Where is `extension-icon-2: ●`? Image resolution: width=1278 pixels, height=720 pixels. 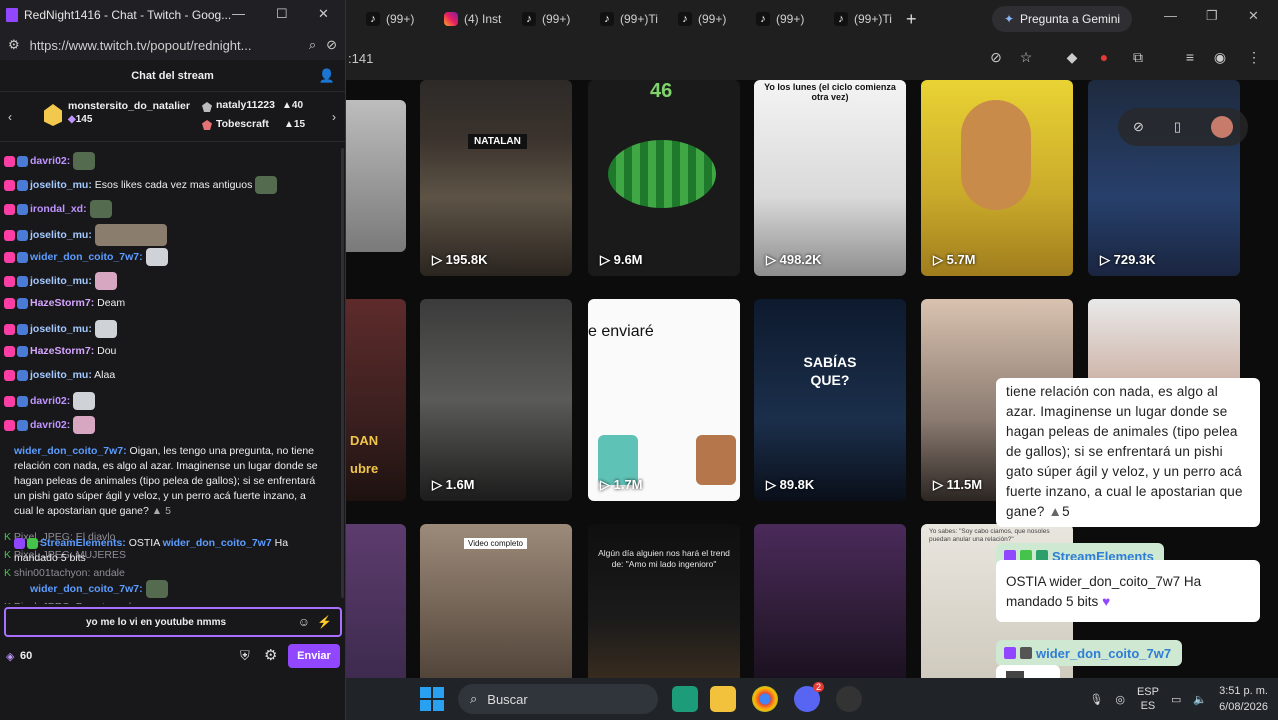
extension-icon-2: ● is located at coordinates (1104, 59).